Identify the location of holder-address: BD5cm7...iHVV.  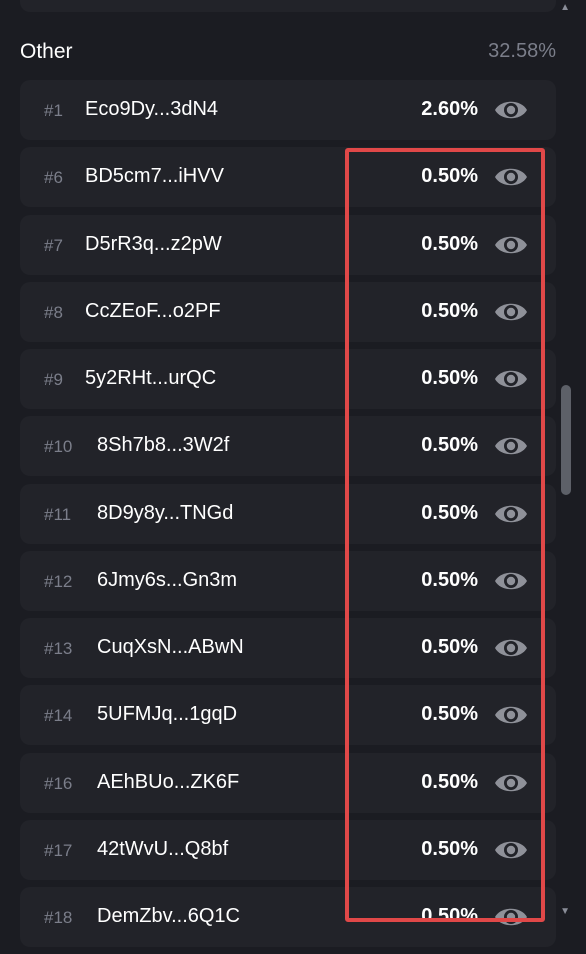
(154, 176).